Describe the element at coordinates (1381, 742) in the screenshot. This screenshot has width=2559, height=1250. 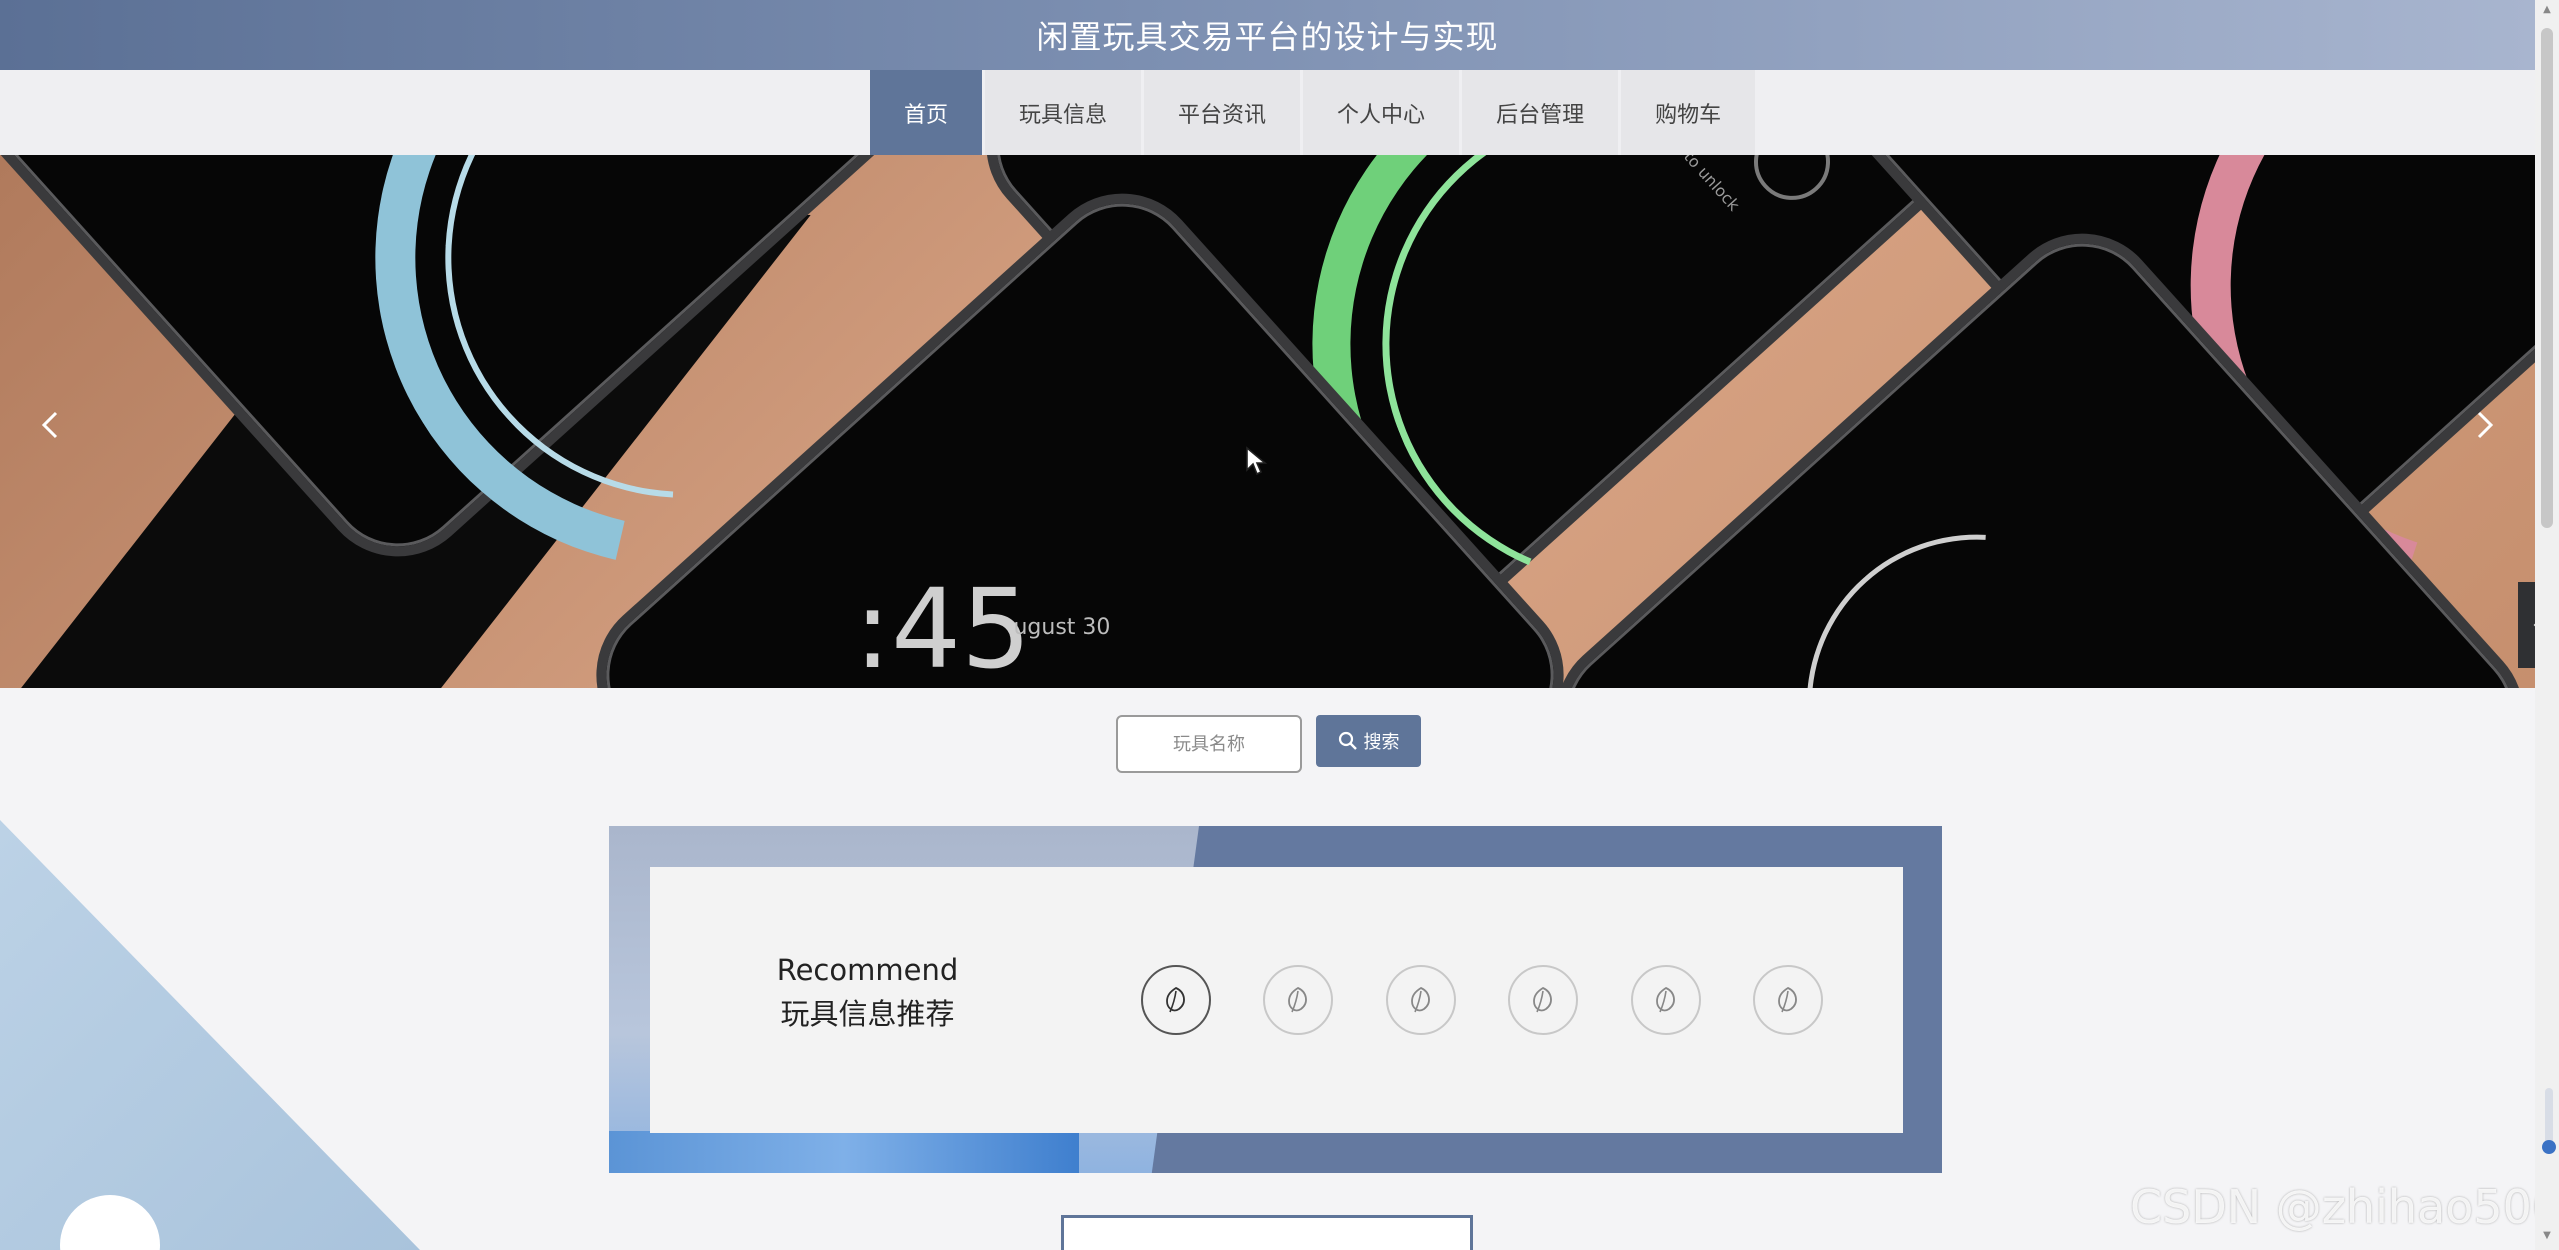
I see `search-button-label: 搜索` at that location.